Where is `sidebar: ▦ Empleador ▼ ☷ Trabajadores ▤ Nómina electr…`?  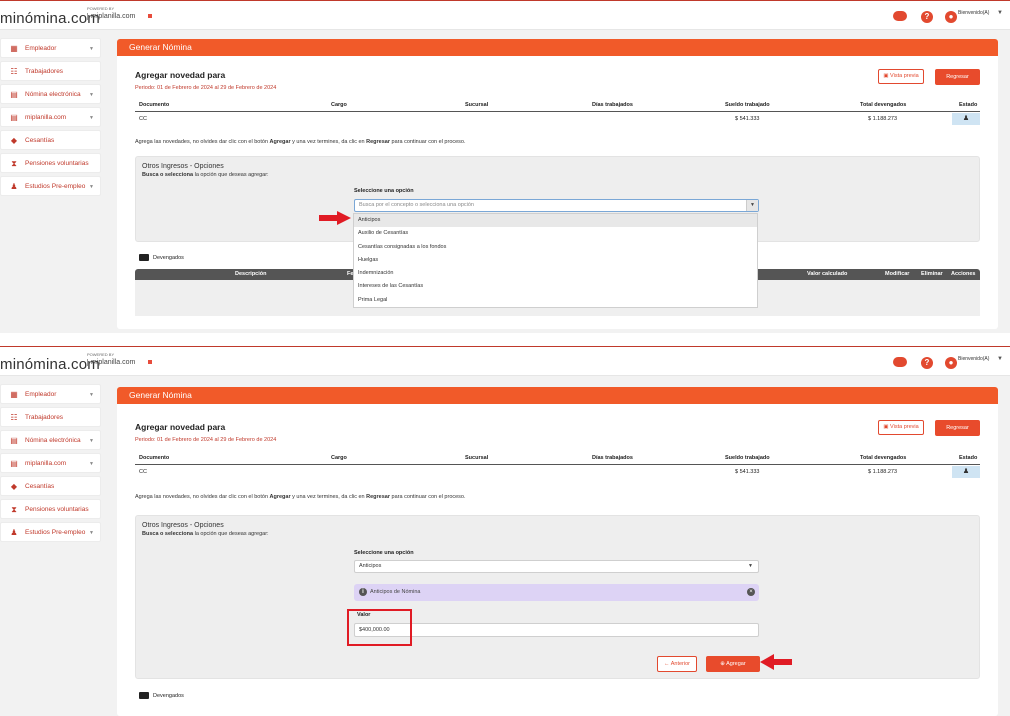 sidebar: ▦ Empleador ▼ ☷ Trabajadores ▤ Nómina electr… is located at coordinates (50, 118).